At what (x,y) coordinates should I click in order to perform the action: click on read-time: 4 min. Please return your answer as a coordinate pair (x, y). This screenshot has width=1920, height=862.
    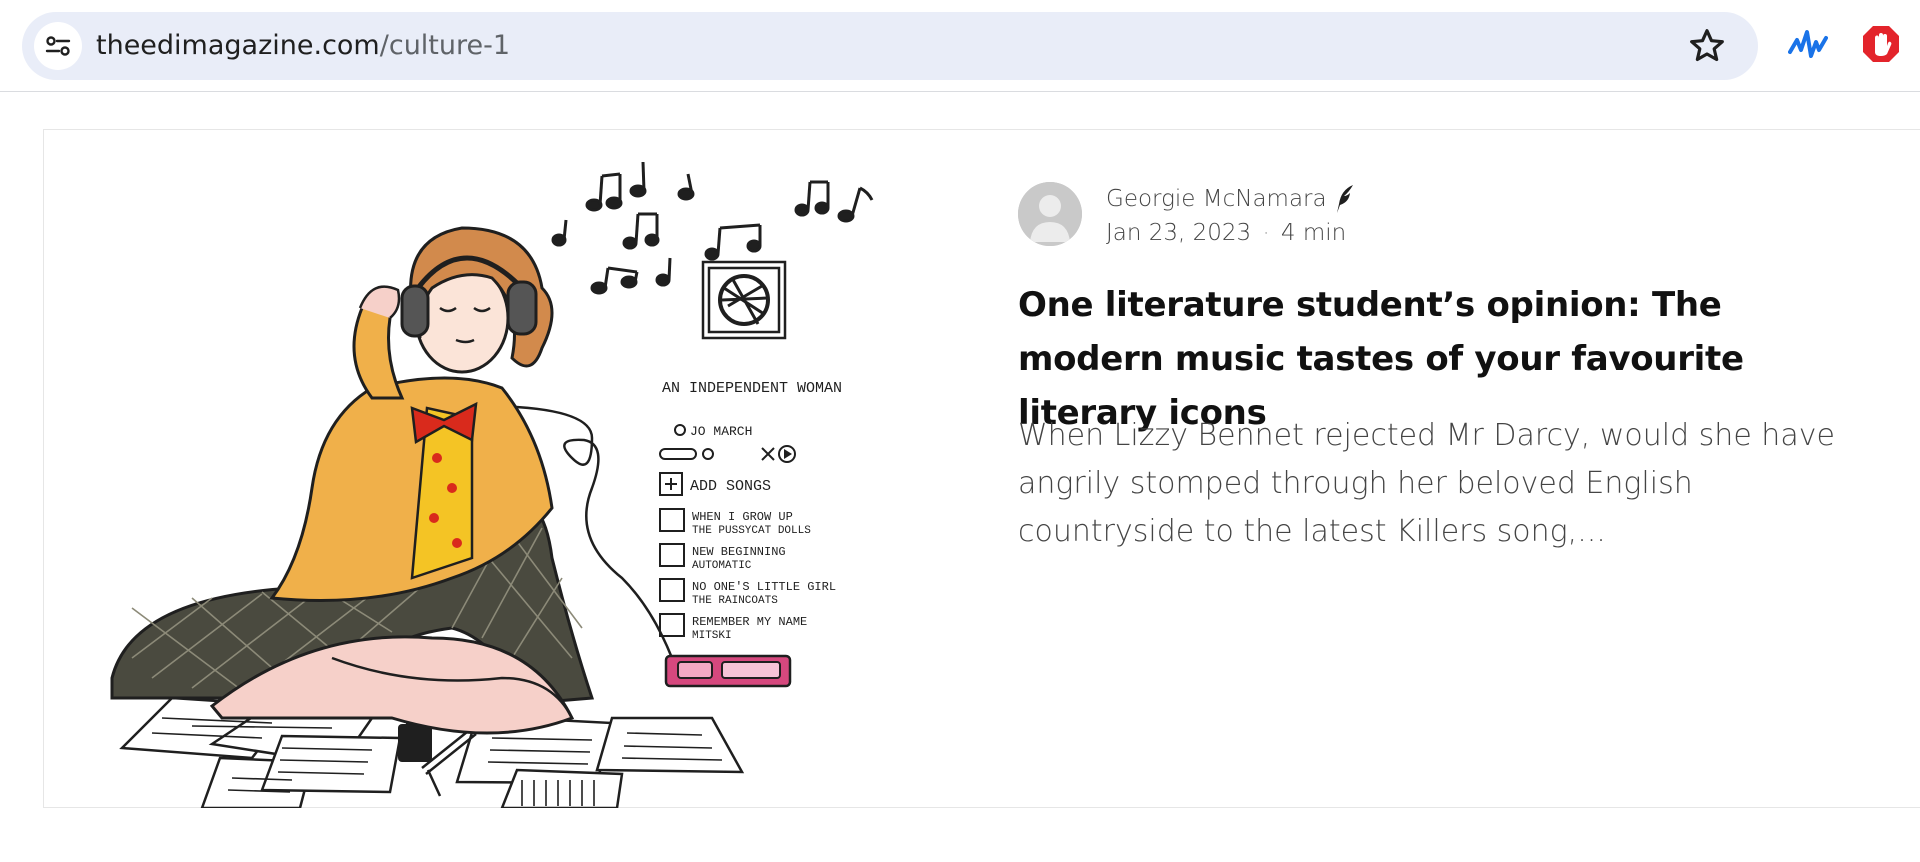
    Looking at the image, I should click on (1313, 233).